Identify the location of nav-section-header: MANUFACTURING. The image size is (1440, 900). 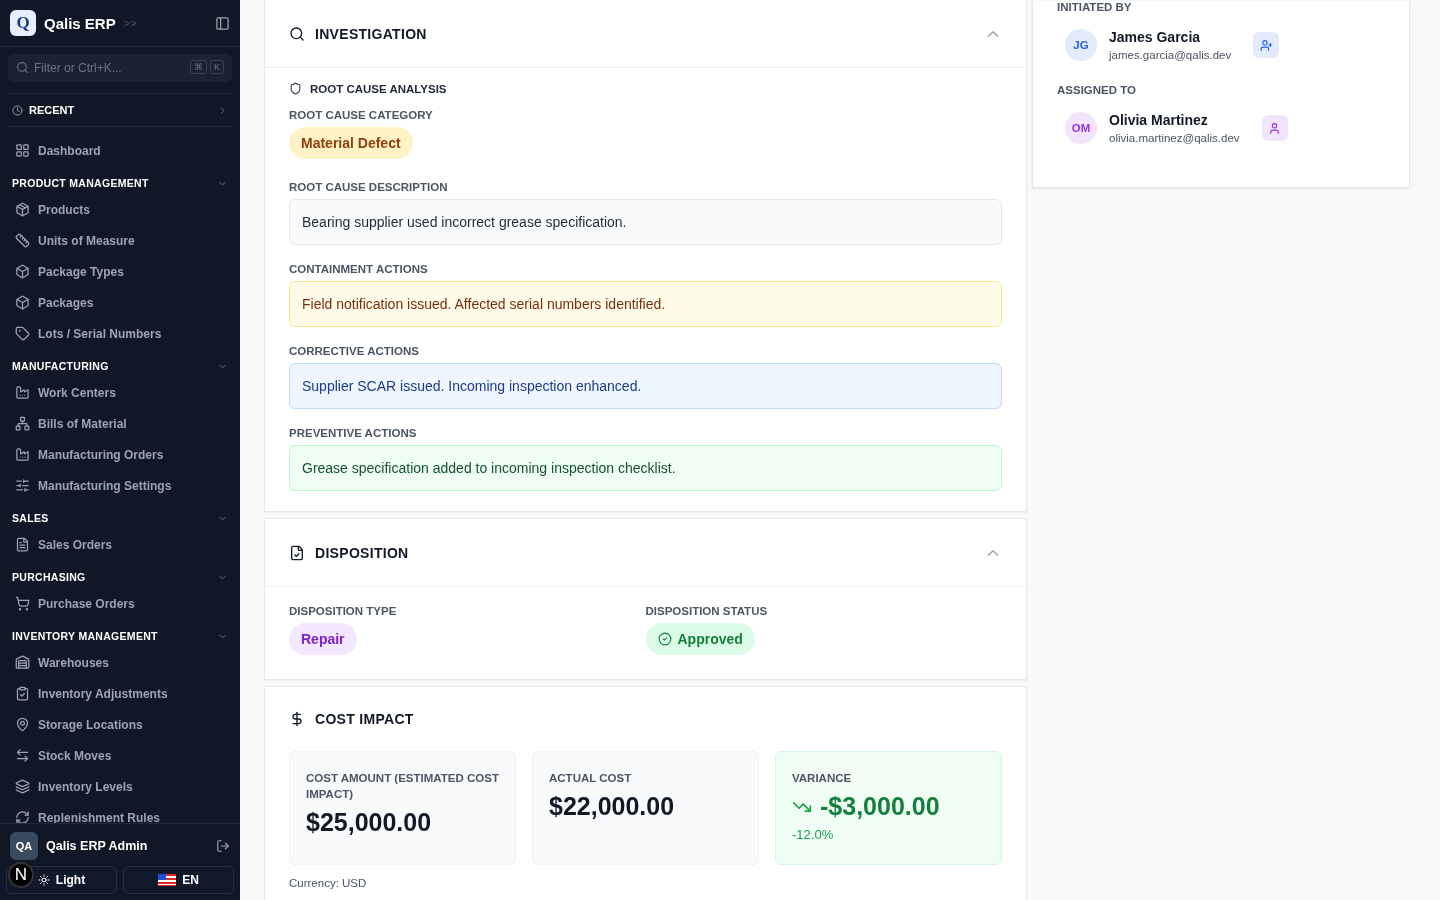
(120, 366).